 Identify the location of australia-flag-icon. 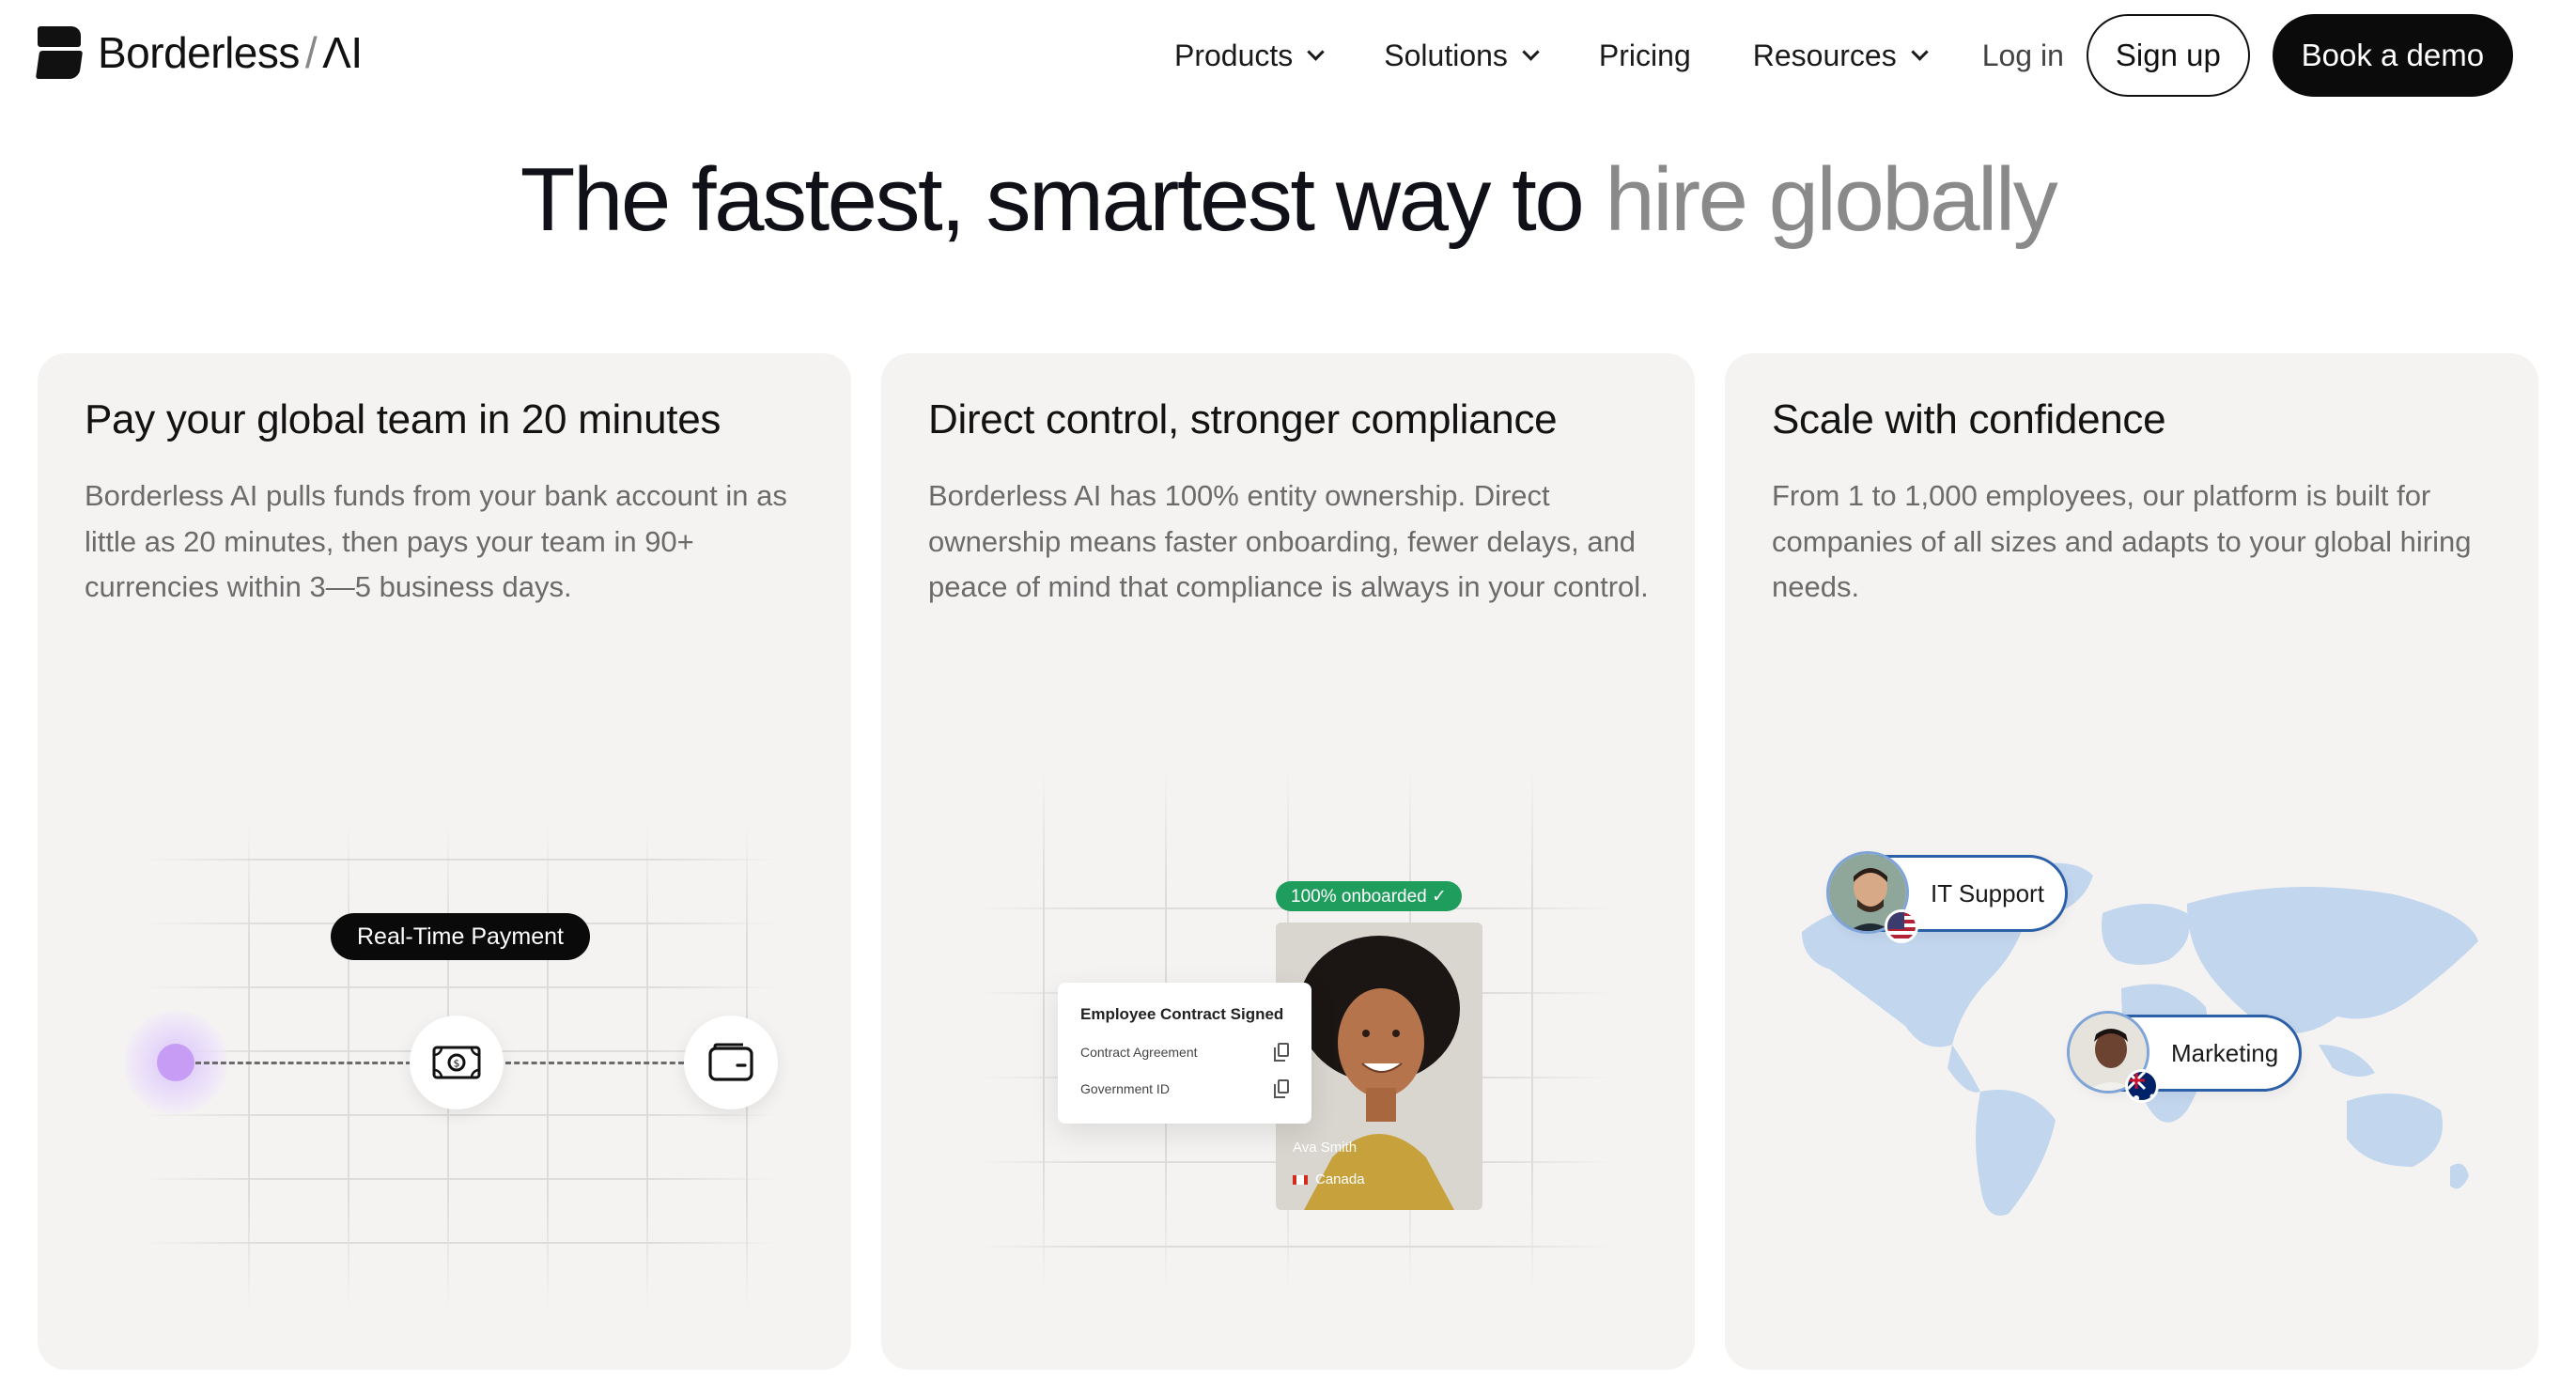
(2142, 1086).